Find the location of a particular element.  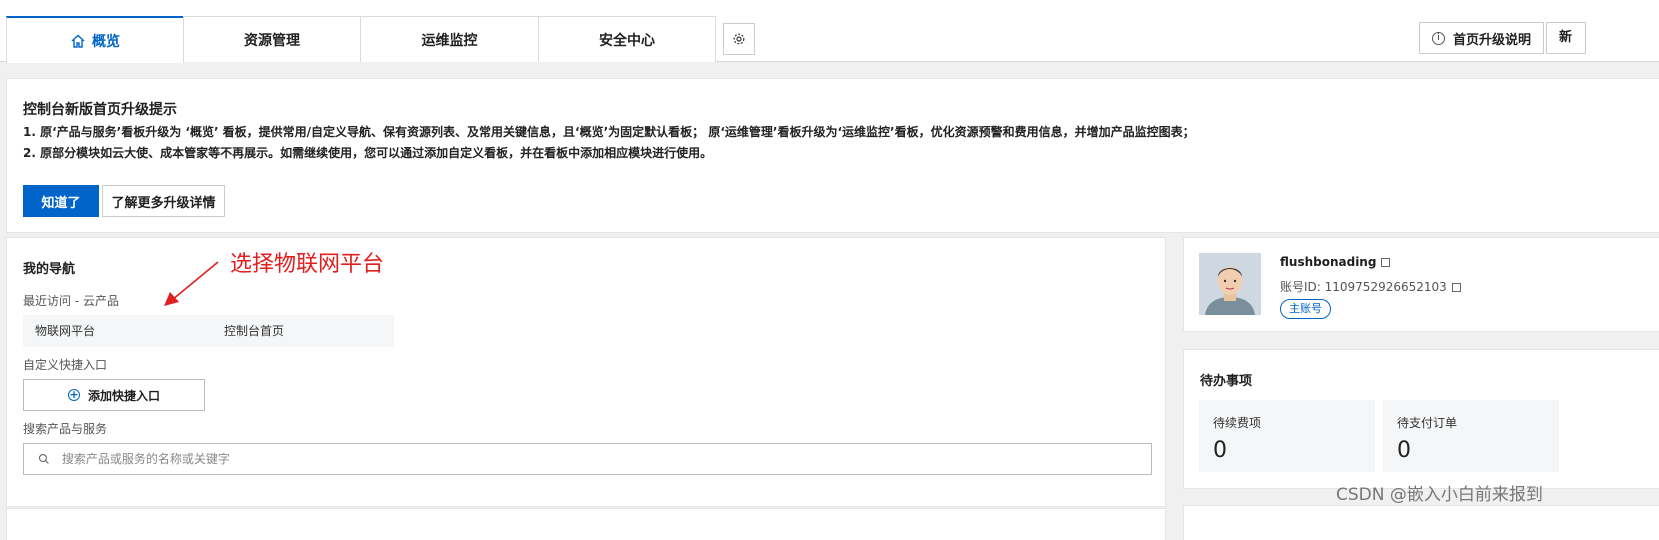

todo-panel: 待办事项 待续费项 0 待支付订单 0 is located at coordinates (1421, 419).